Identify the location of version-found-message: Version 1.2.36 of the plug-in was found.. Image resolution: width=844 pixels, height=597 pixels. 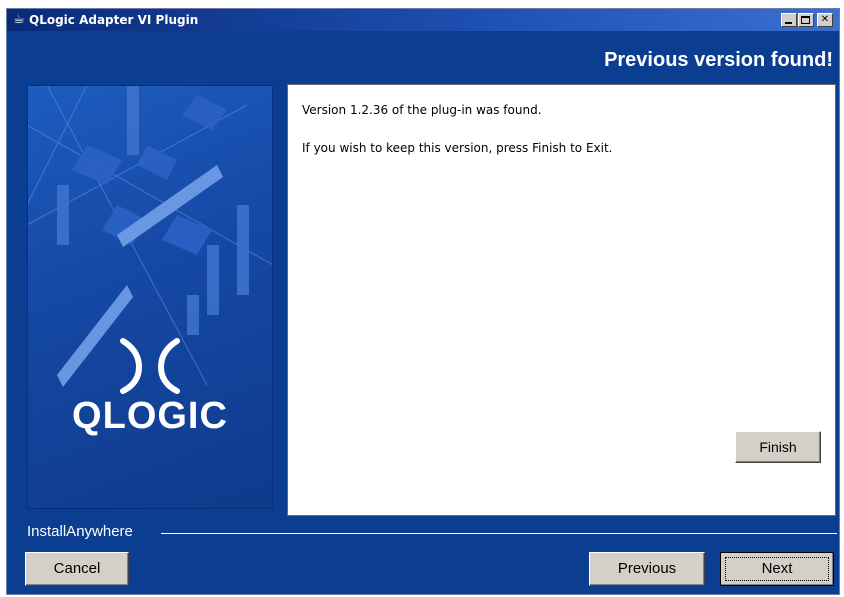
(422, 110).